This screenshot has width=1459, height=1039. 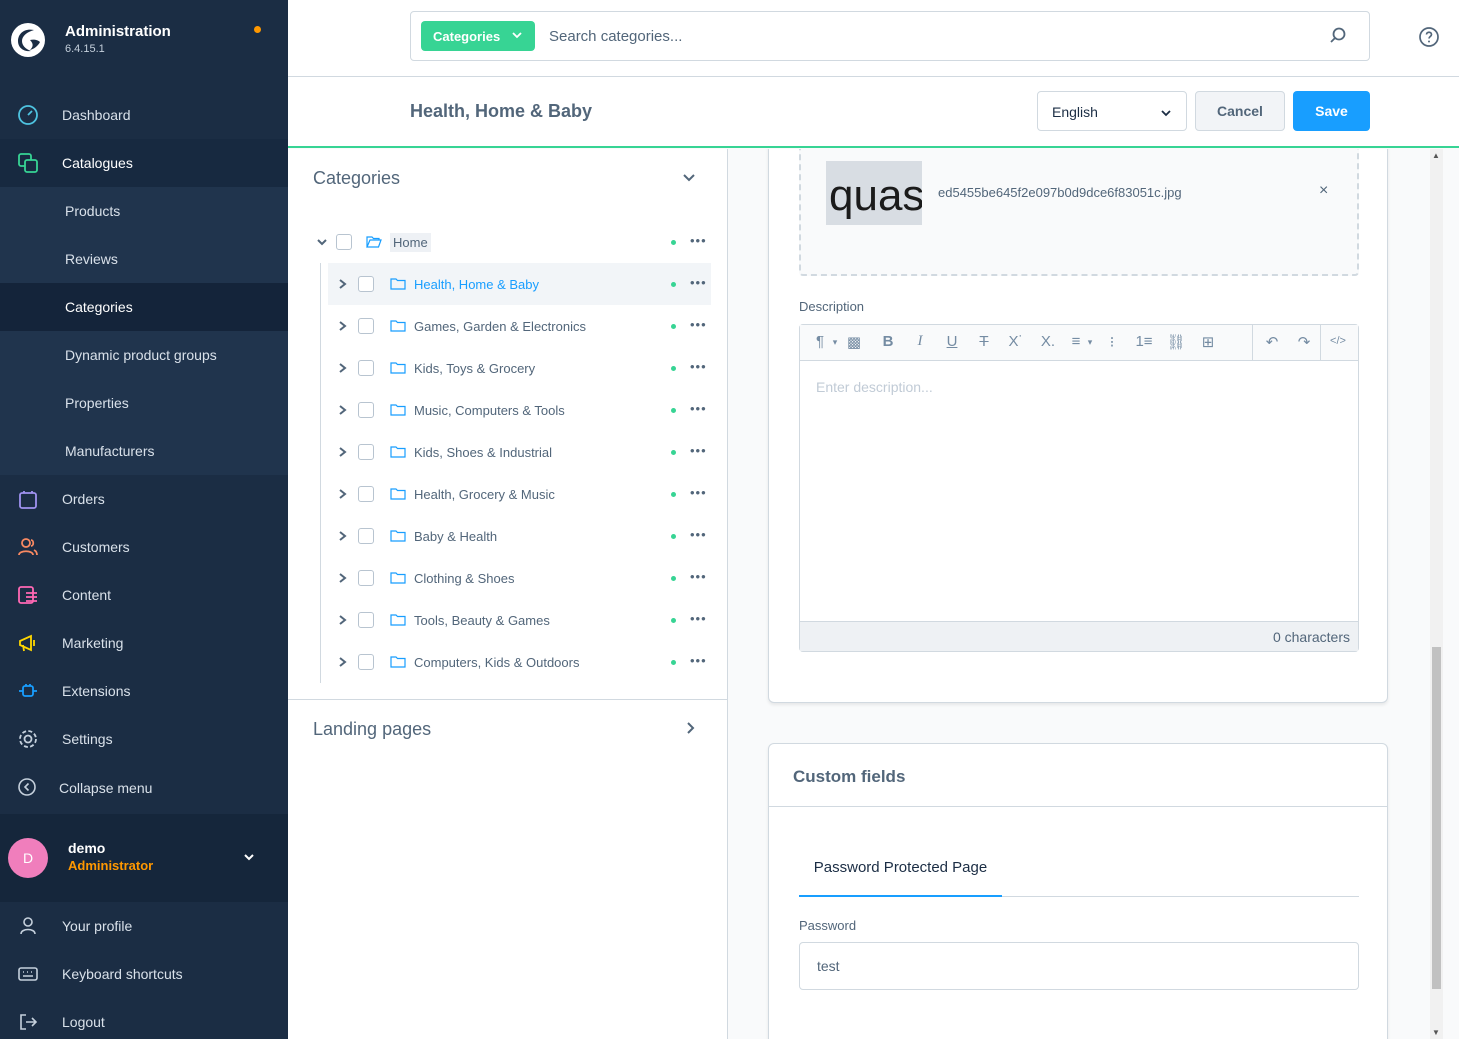 I want to click on content-scrollbar: ▲ ▼, so click(x=1436, y=594).